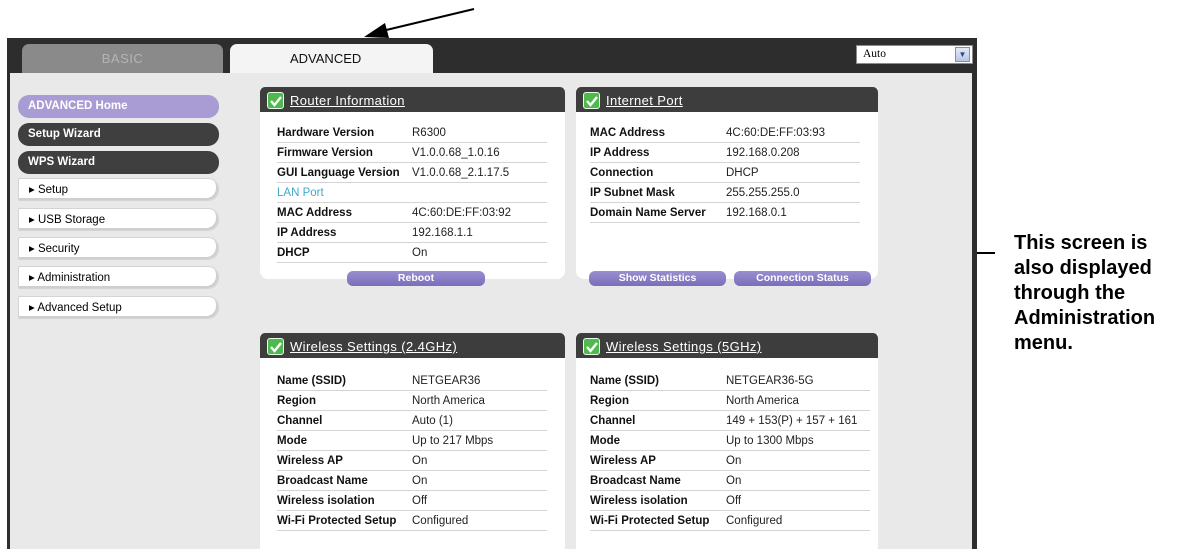 The width and height of the screenshot is (1200, 554). I want to click on tab-basic: BASIC, so click(122, 58).